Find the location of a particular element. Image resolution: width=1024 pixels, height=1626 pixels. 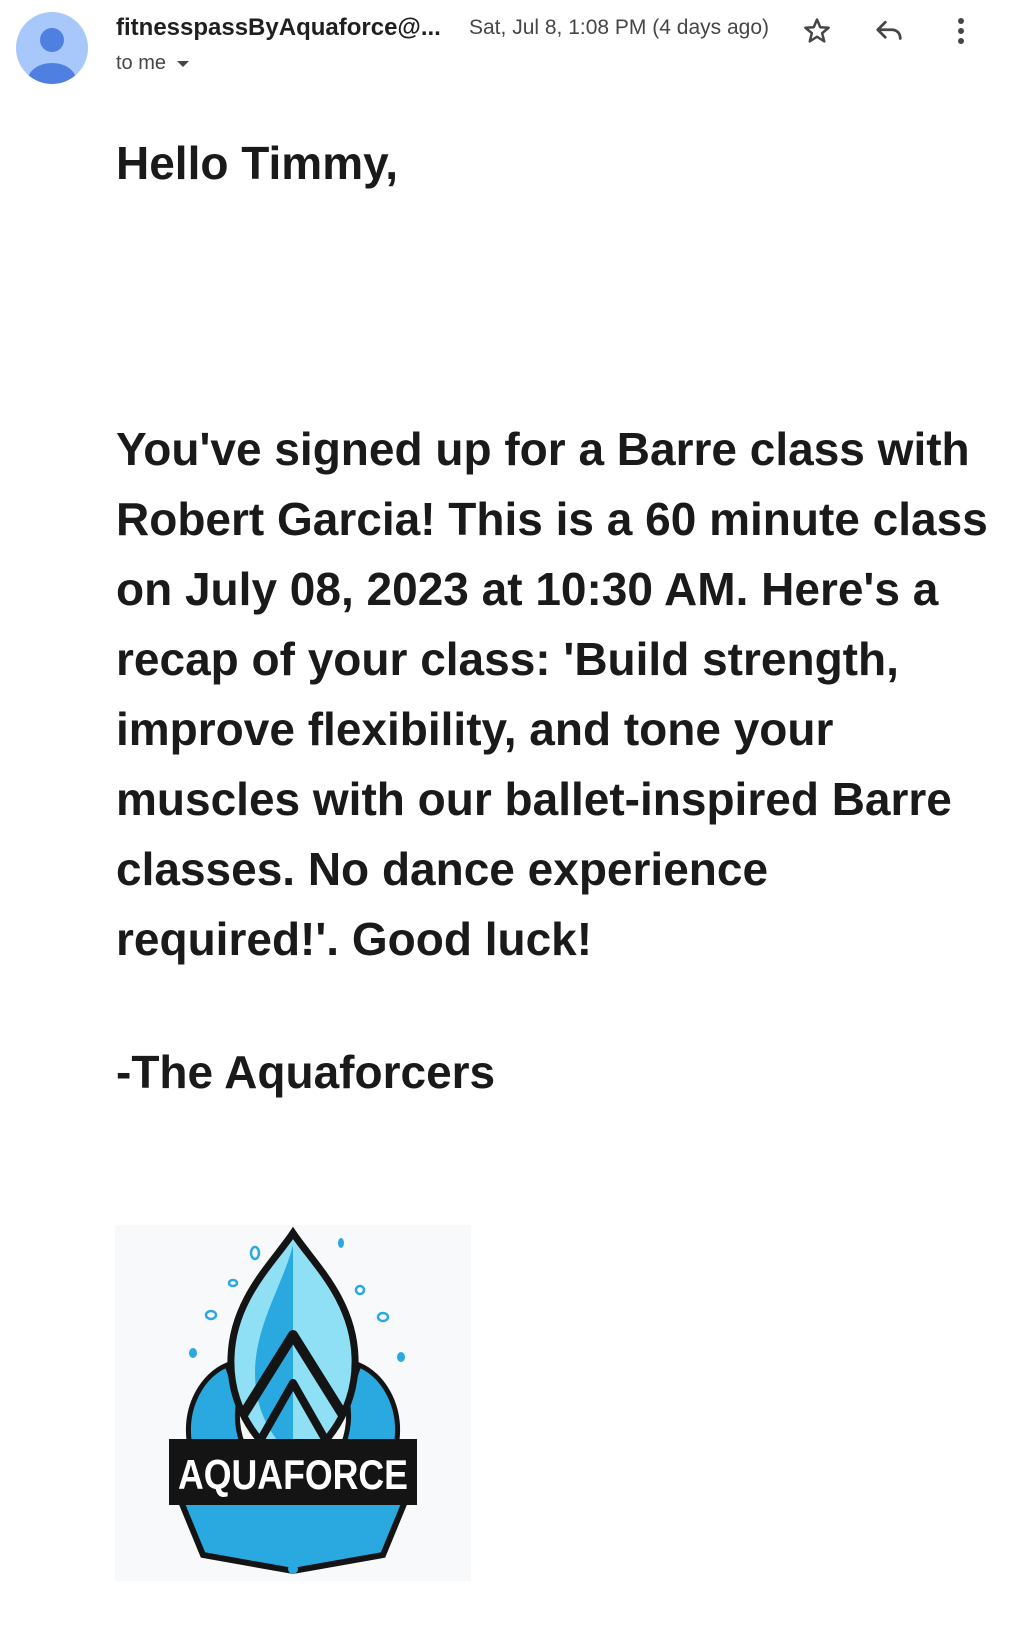

aquaforce-logo: AQUAFORCE is located at coordinates (293, 1403).